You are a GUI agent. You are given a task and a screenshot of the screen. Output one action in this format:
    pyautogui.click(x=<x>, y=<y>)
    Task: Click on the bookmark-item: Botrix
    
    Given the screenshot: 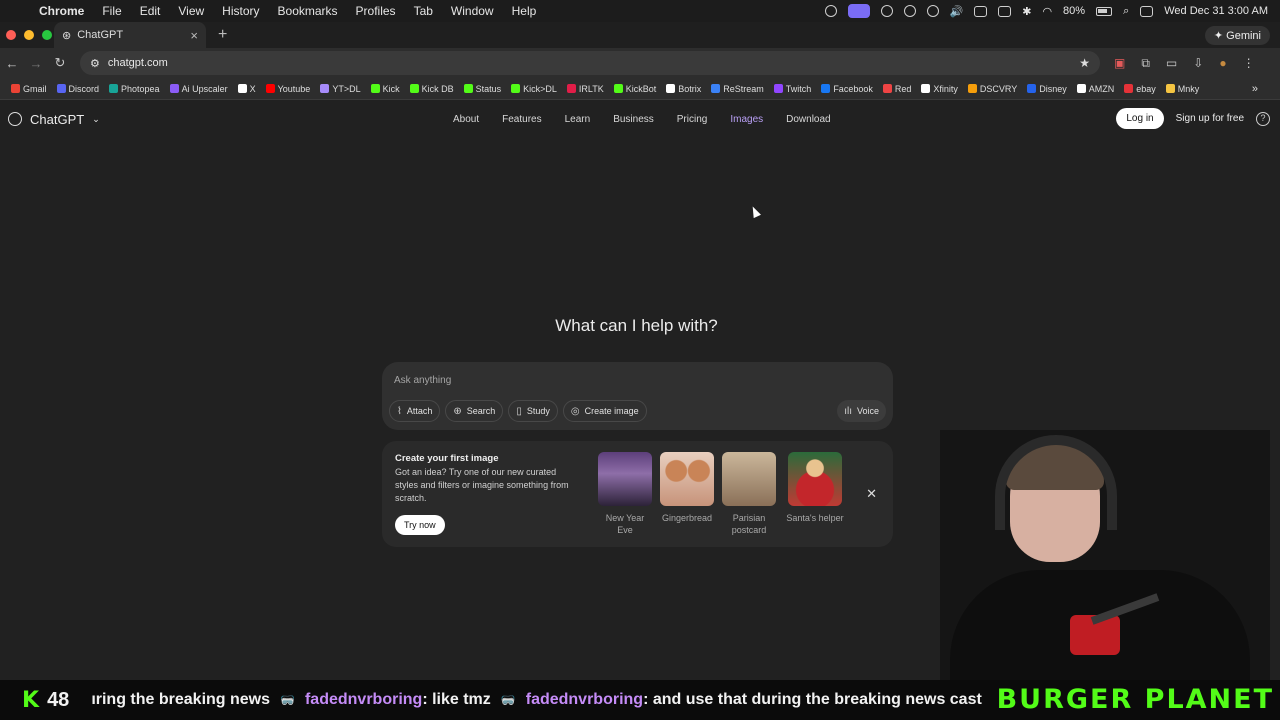 What is the action you would take?
    pyautogui.click(x=683, y=89)
    